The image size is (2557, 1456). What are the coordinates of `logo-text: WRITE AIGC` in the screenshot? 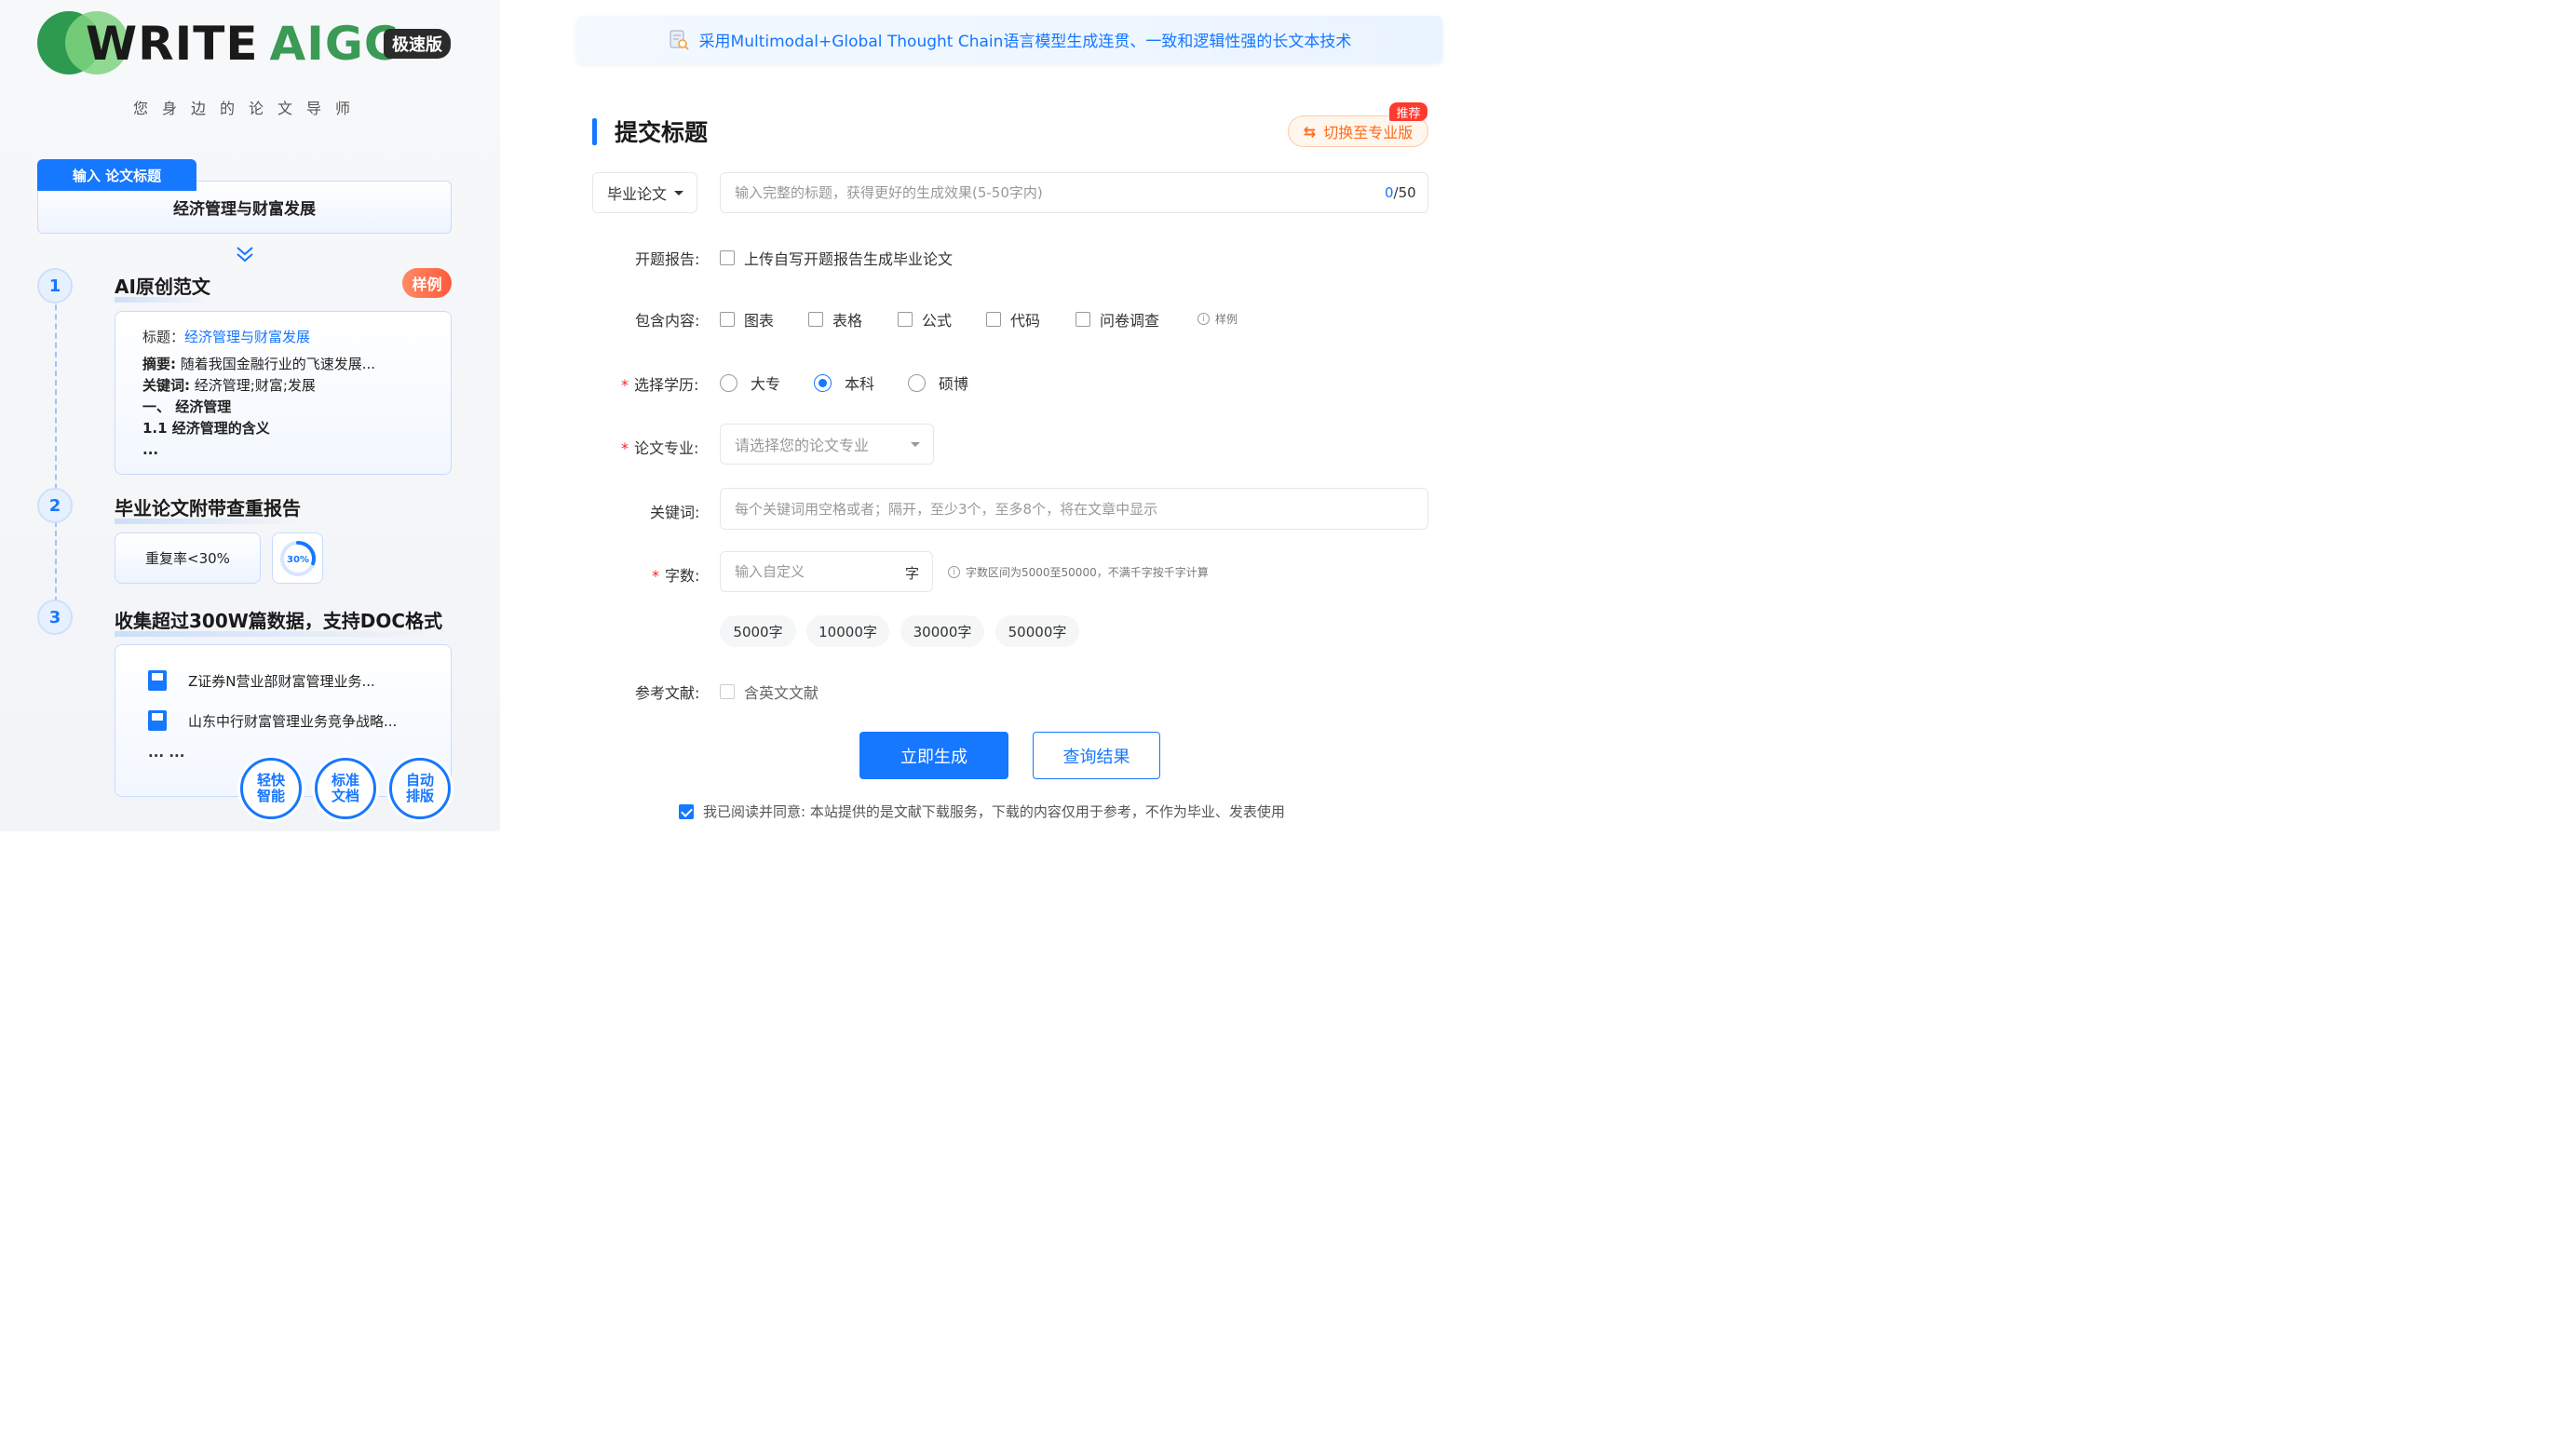 It's located at (242, 44).